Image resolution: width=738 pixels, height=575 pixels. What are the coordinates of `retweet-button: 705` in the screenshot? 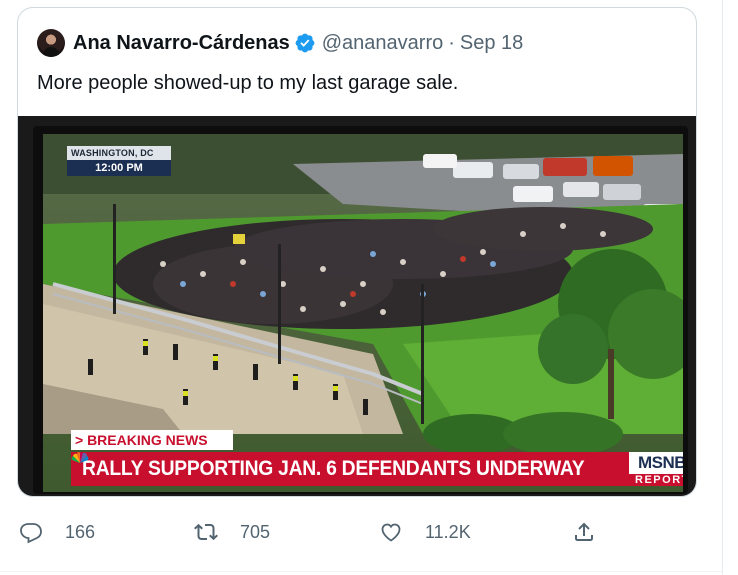 It's located at (232, 532).